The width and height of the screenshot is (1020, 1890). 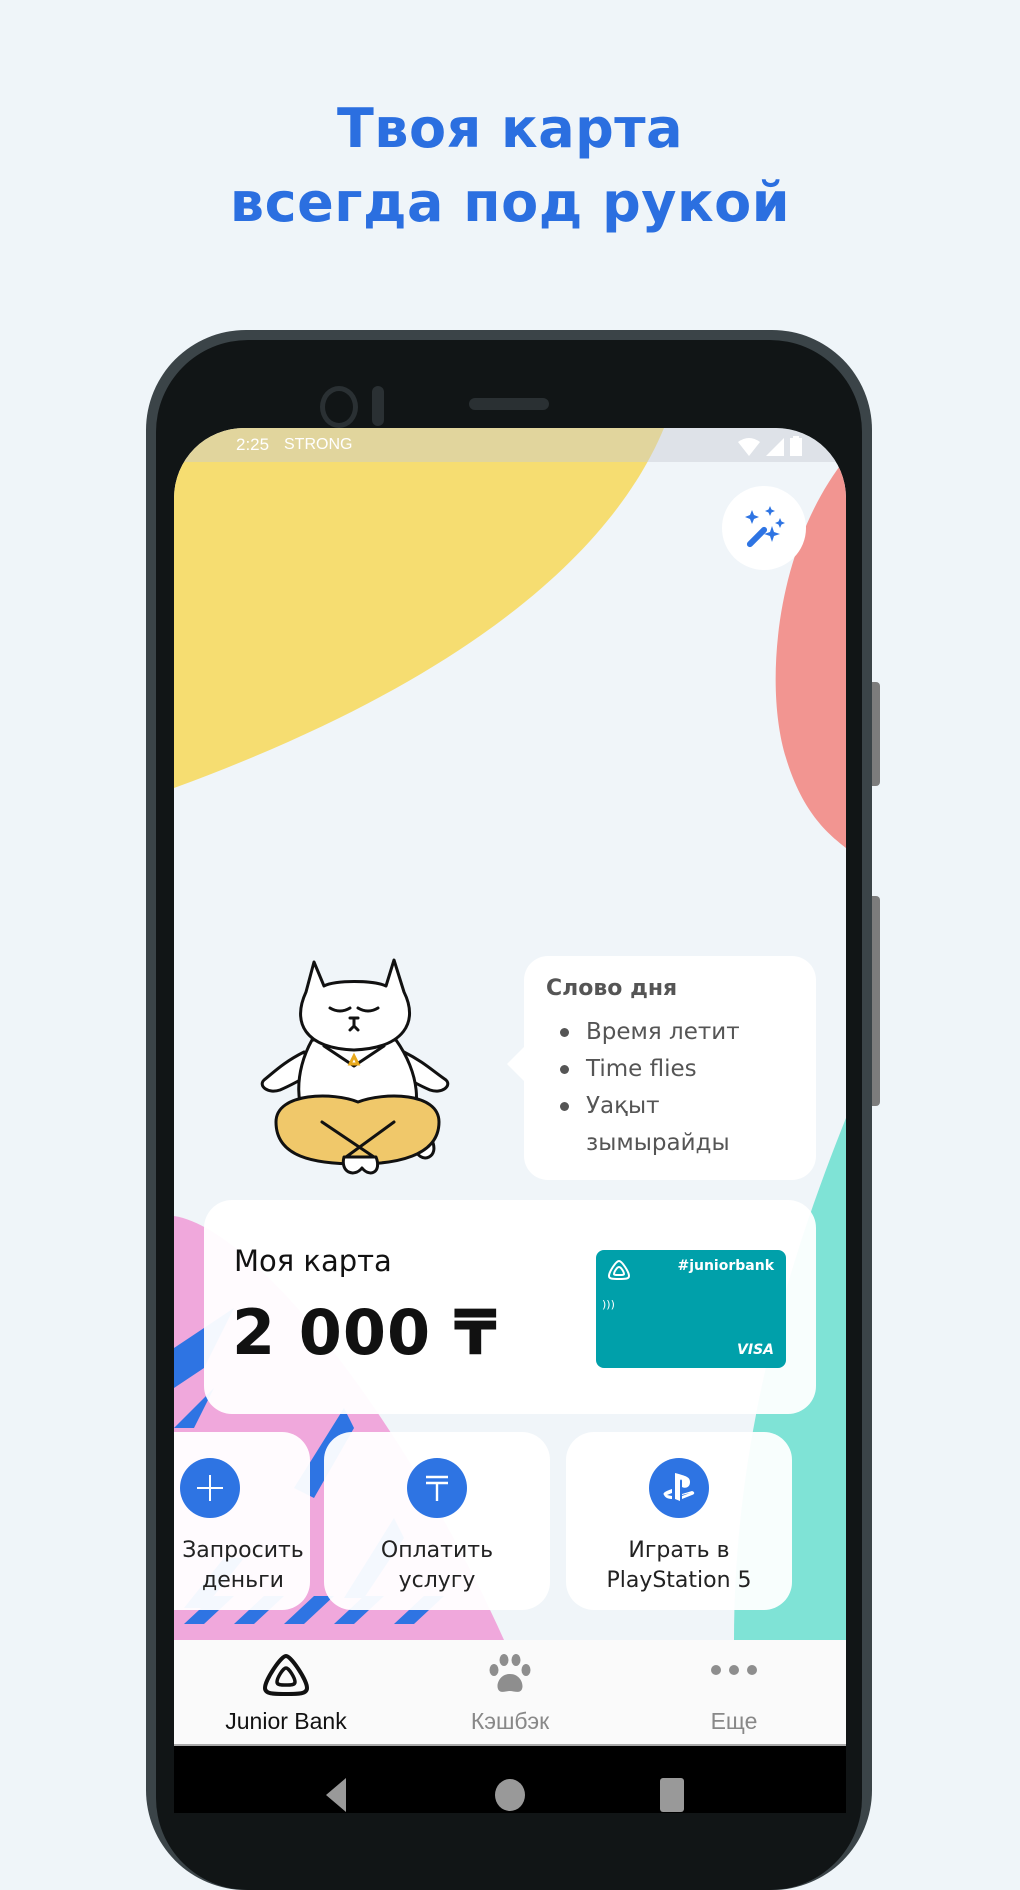 What do you see at coordinates (243, 1580) in the screenshot?
I see `action-label-line2: деньги` at bounding box center [243, 1580].